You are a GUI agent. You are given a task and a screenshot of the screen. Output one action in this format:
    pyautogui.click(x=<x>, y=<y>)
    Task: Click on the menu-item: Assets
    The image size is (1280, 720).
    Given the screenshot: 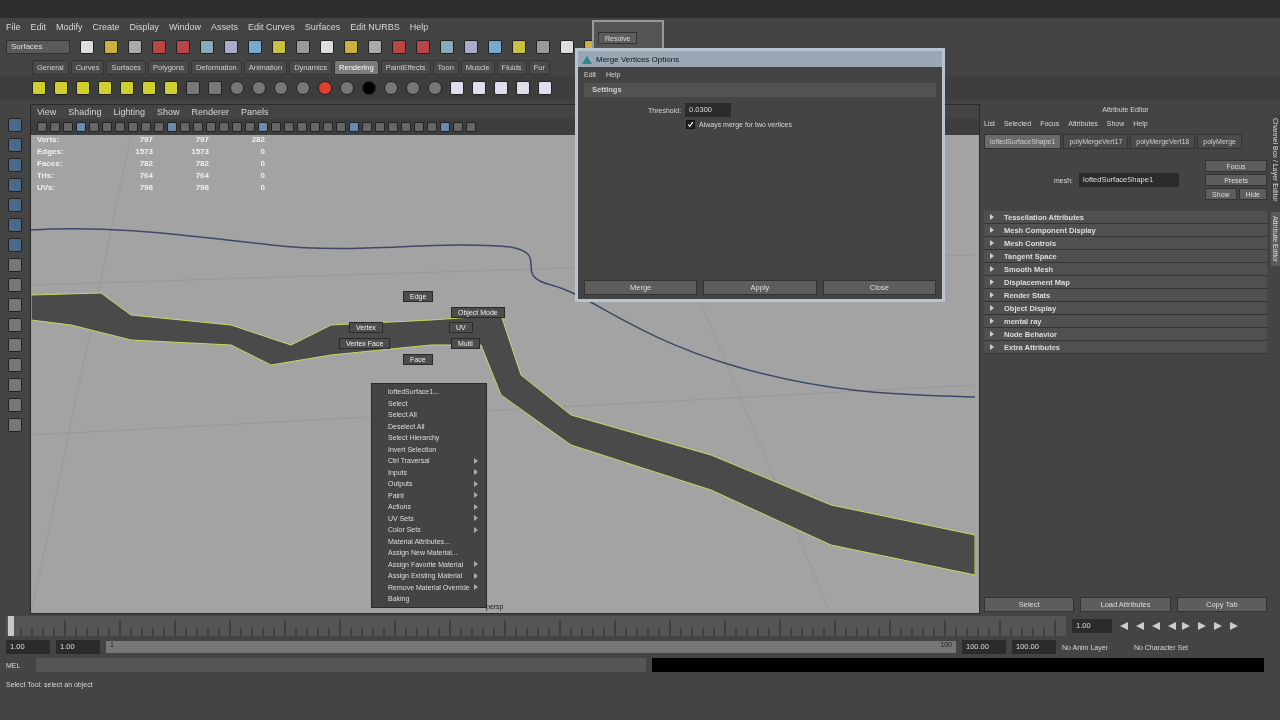 What is the action you would take?
    pyautogui.click(x=225, y=27)
    